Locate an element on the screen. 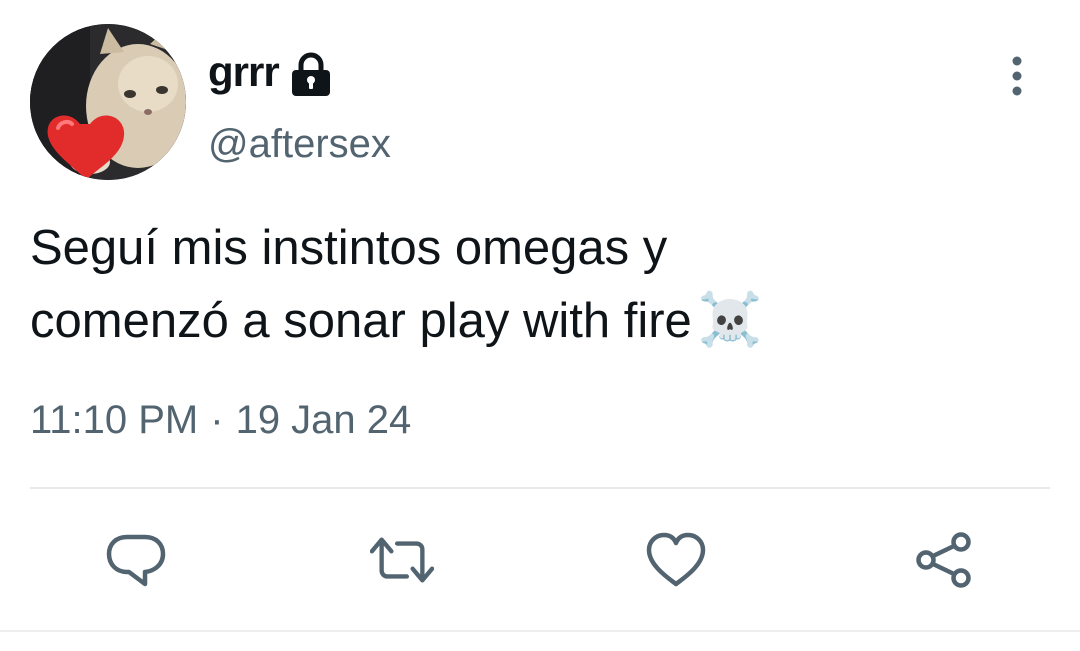 The width and height of the screenshot is (1080, 651). share-icon is located at coordinates (943, 560).